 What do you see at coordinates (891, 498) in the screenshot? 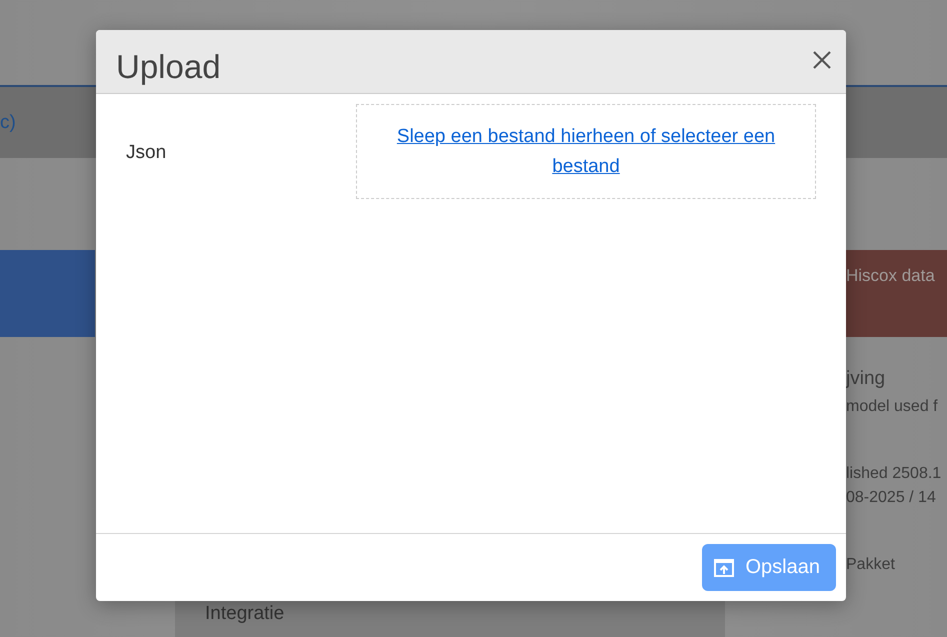
I see `detail-text: 08-2025 / 14` at bounding box center [891, 498].